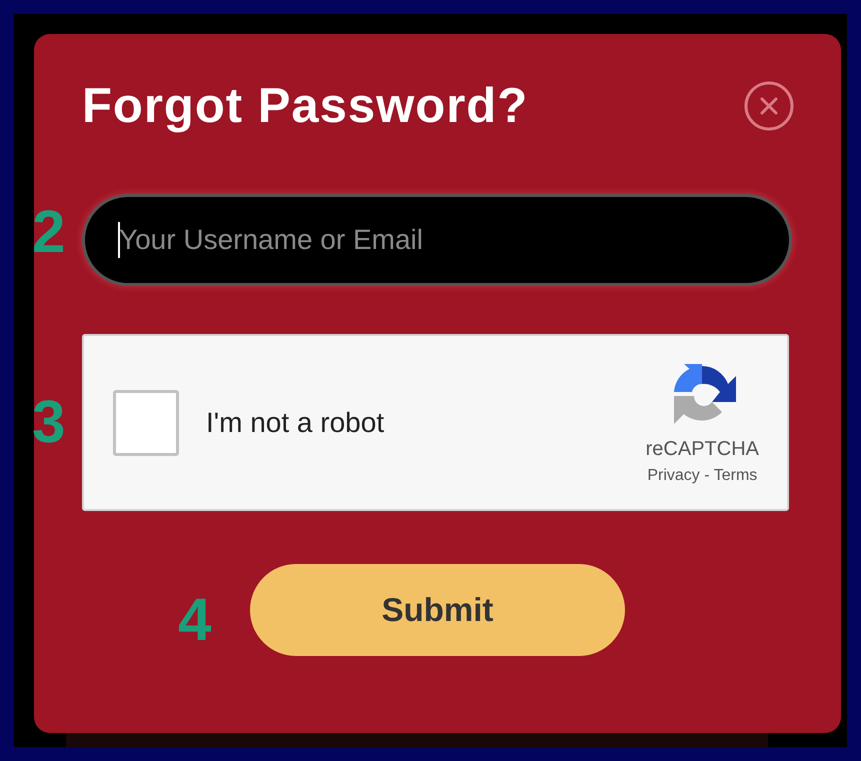 This screenshot has height=761, width=861. What do you see at coordinates (49, 232) in the screenshot?
I see `step-number: 2` at bounding box center [49, 232].